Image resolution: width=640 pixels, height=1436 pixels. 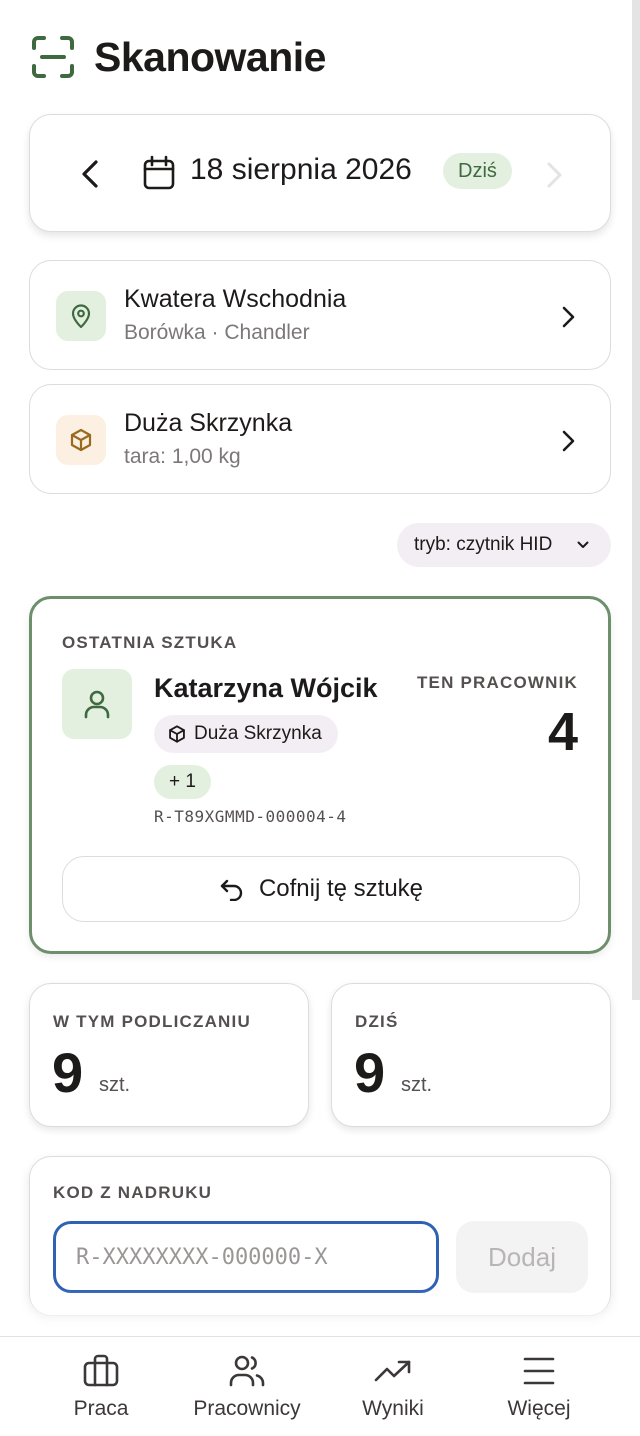 What do you see at coordinates (182, 456) in the screenshot?
I see `container-subtitle: tara: 1,00 kg` at bounding box center [182, 456].